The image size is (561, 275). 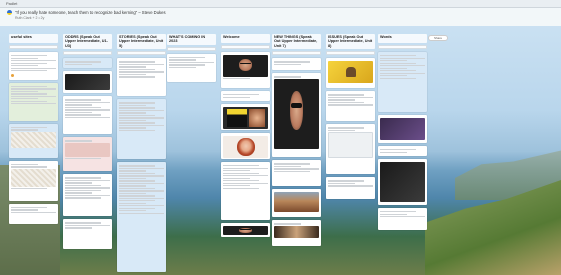 I want to click on brand-label: Padlet, so click(x=12, y=3).